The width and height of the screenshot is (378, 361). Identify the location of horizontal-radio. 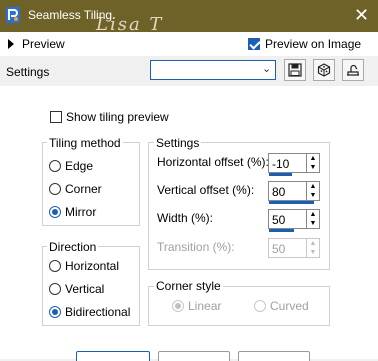
(55, 266).